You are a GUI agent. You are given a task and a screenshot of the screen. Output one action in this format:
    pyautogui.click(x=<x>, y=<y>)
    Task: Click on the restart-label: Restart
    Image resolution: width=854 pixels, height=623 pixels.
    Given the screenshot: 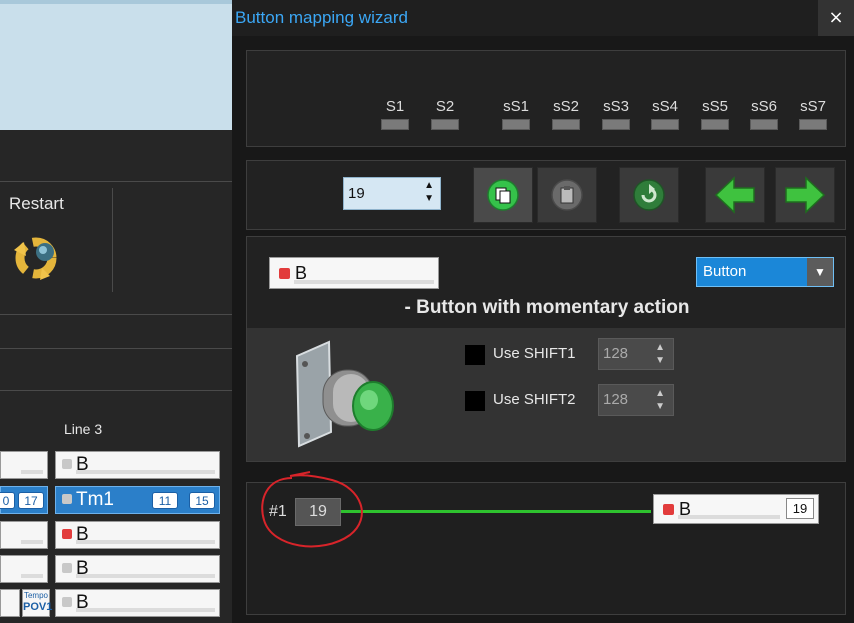 What is the action you would take?
    pyautogui.click(x=36, y=203)
    